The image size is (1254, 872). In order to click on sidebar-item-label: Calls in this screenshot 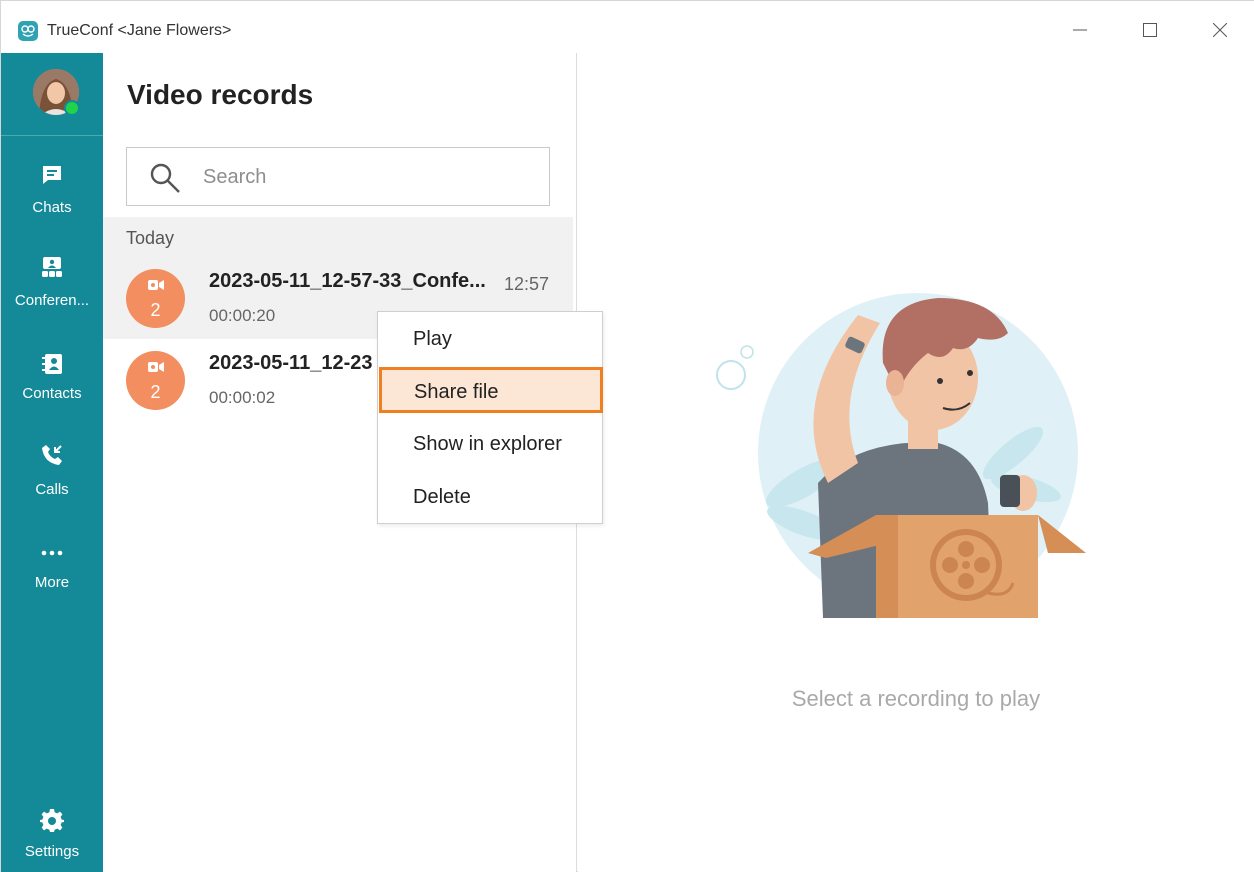, I will do `click(52, 489)`.